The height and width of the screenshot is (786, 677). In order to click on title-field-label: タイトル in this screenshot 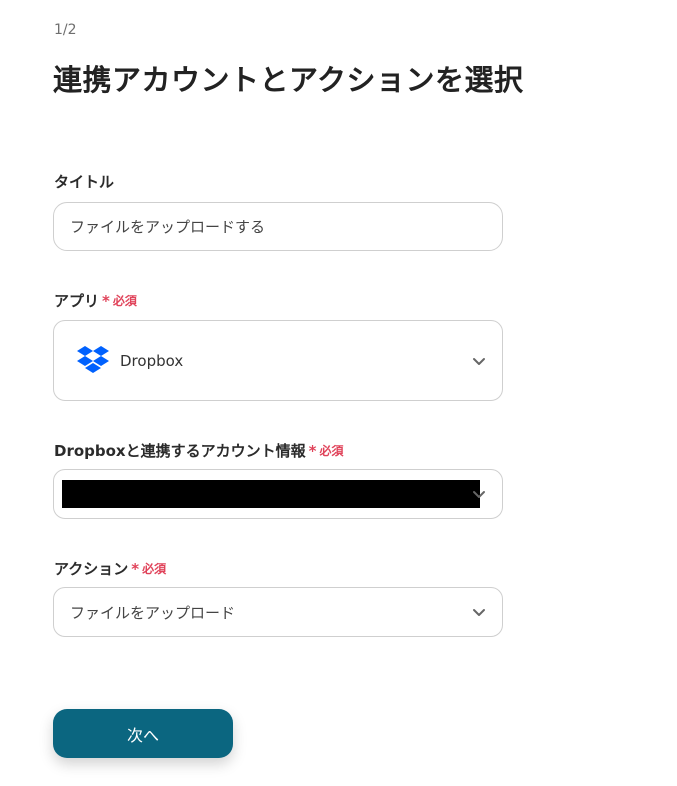, I will do `click(84, 181)`.